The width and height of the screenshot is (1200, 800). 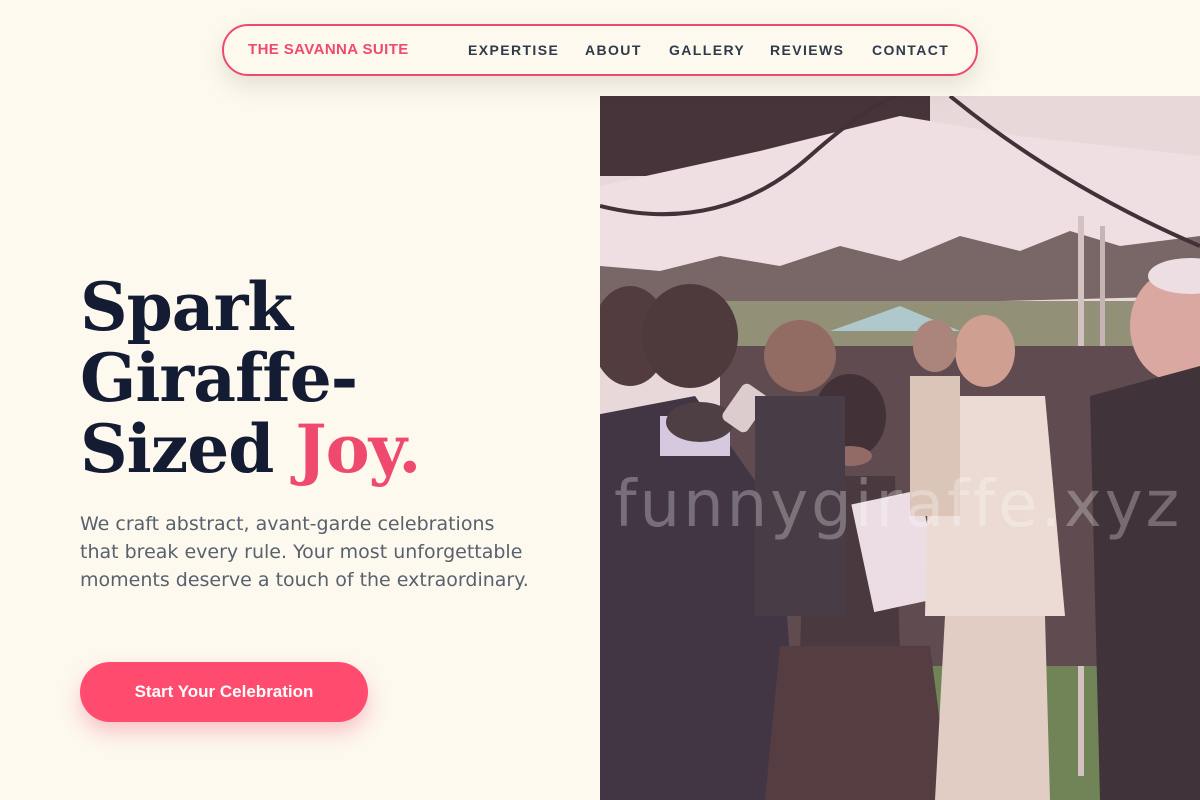 I want to click on nav-link-expertise: EXPERTISE, so click(x=513, y=50).